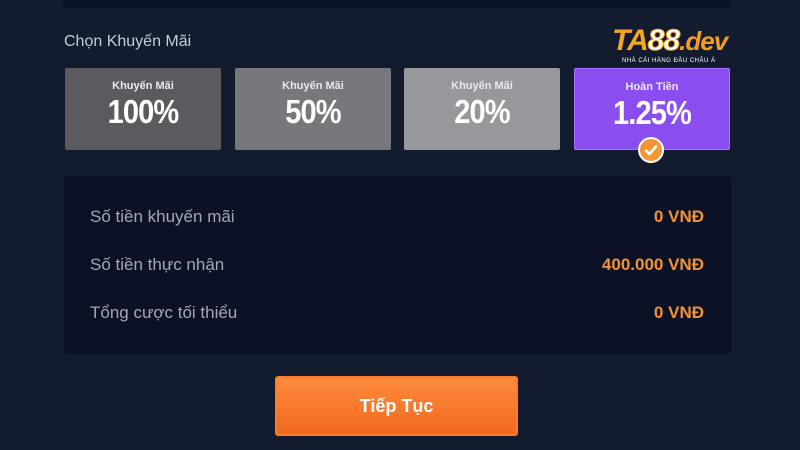 This screenshot has width=800, height=450. Describe the element at coordinates (663, 41) in the screenshot. I see `brand-name-number: 88` at that location.